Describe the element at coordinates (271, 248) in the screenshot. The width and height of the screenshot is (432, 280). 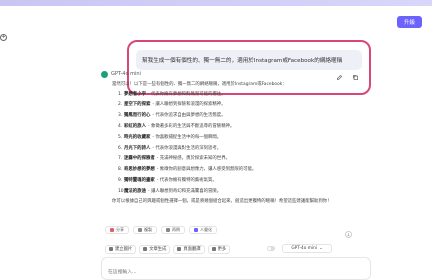
I see `web-search-toggle` at that location.